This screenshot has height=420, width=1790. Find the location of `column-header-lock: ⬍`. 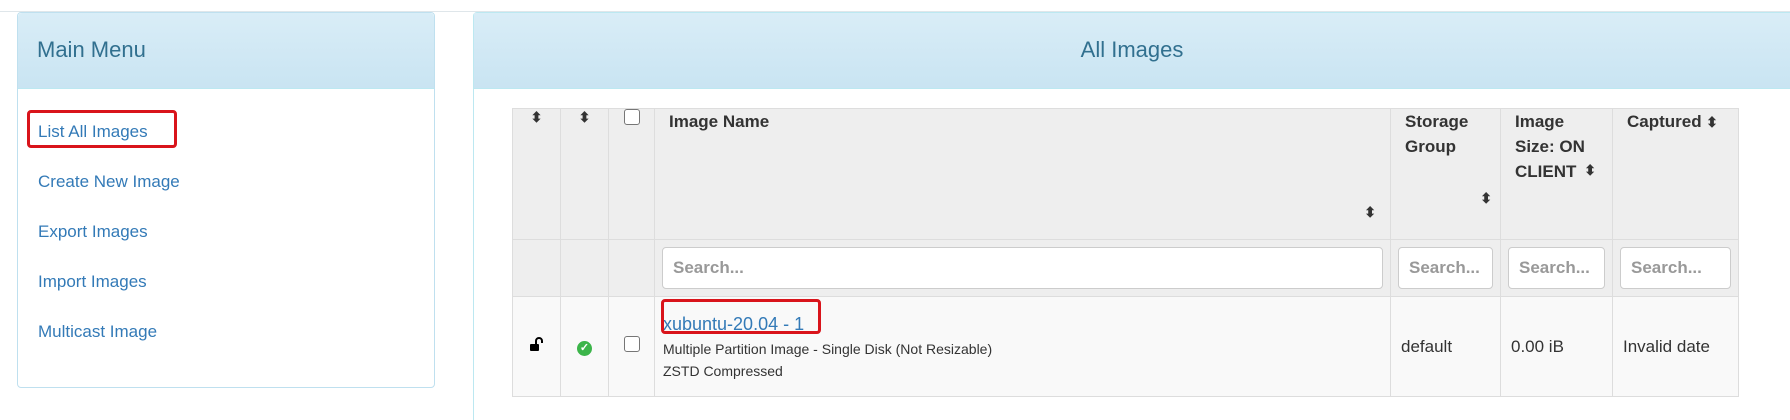

column-header-lock: ⬍ is located at coordinates (536, 174).